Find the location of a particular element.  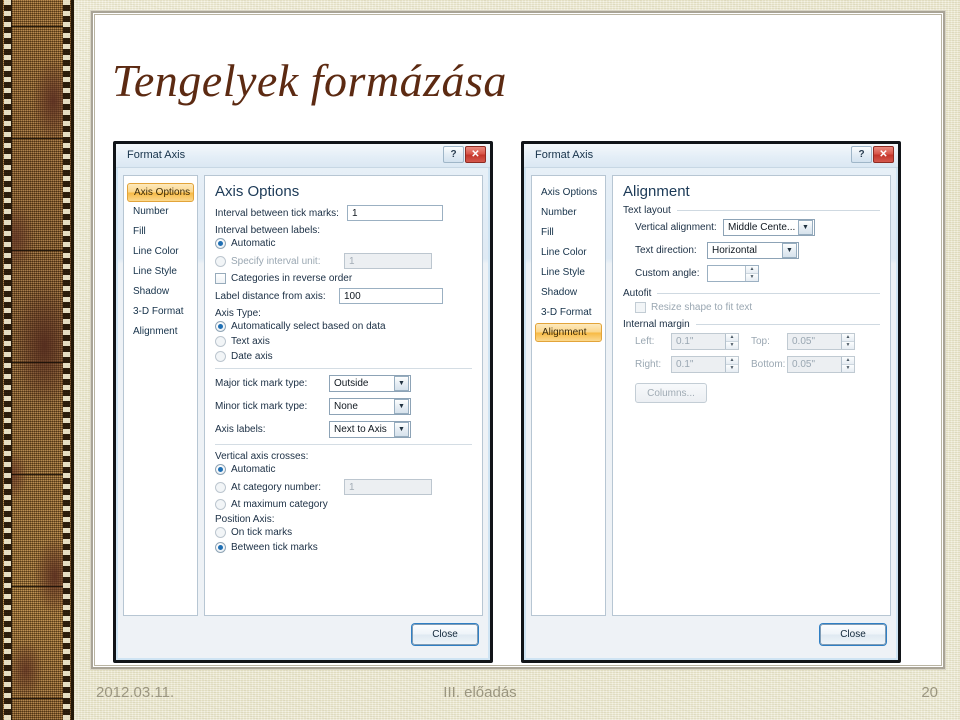

row-axis-type-date: Date axis is located at coordinates (343, 356).